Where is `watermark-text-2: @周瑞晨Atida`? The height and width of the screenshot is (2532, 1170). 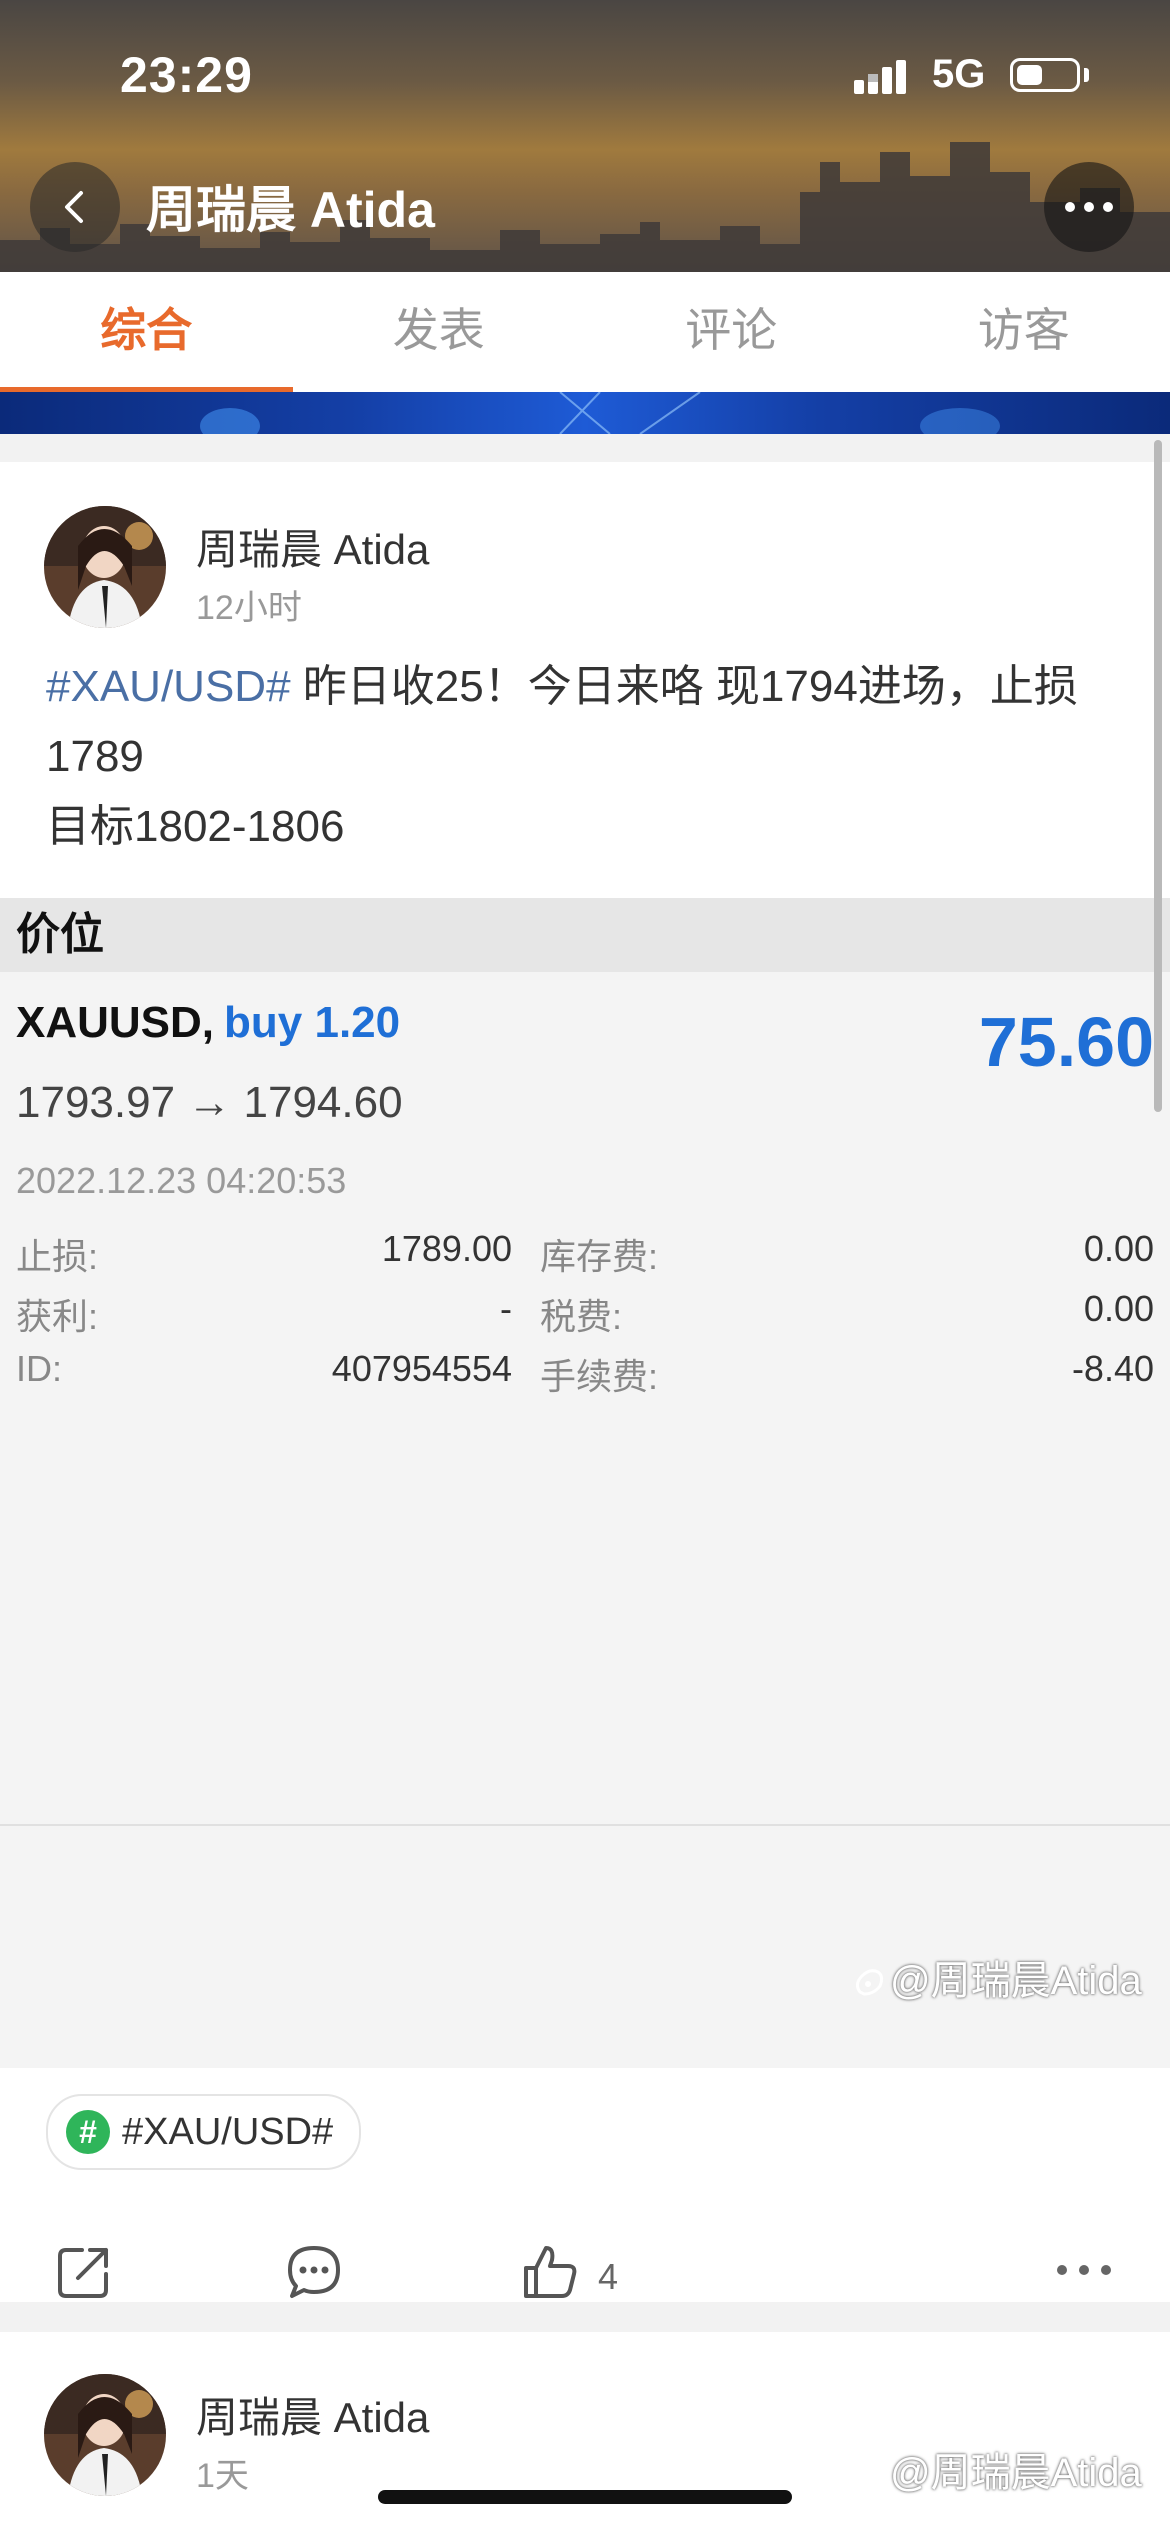
watermark-text-2: @周瑞晨Atida is located at coordinates (1016, 2473).